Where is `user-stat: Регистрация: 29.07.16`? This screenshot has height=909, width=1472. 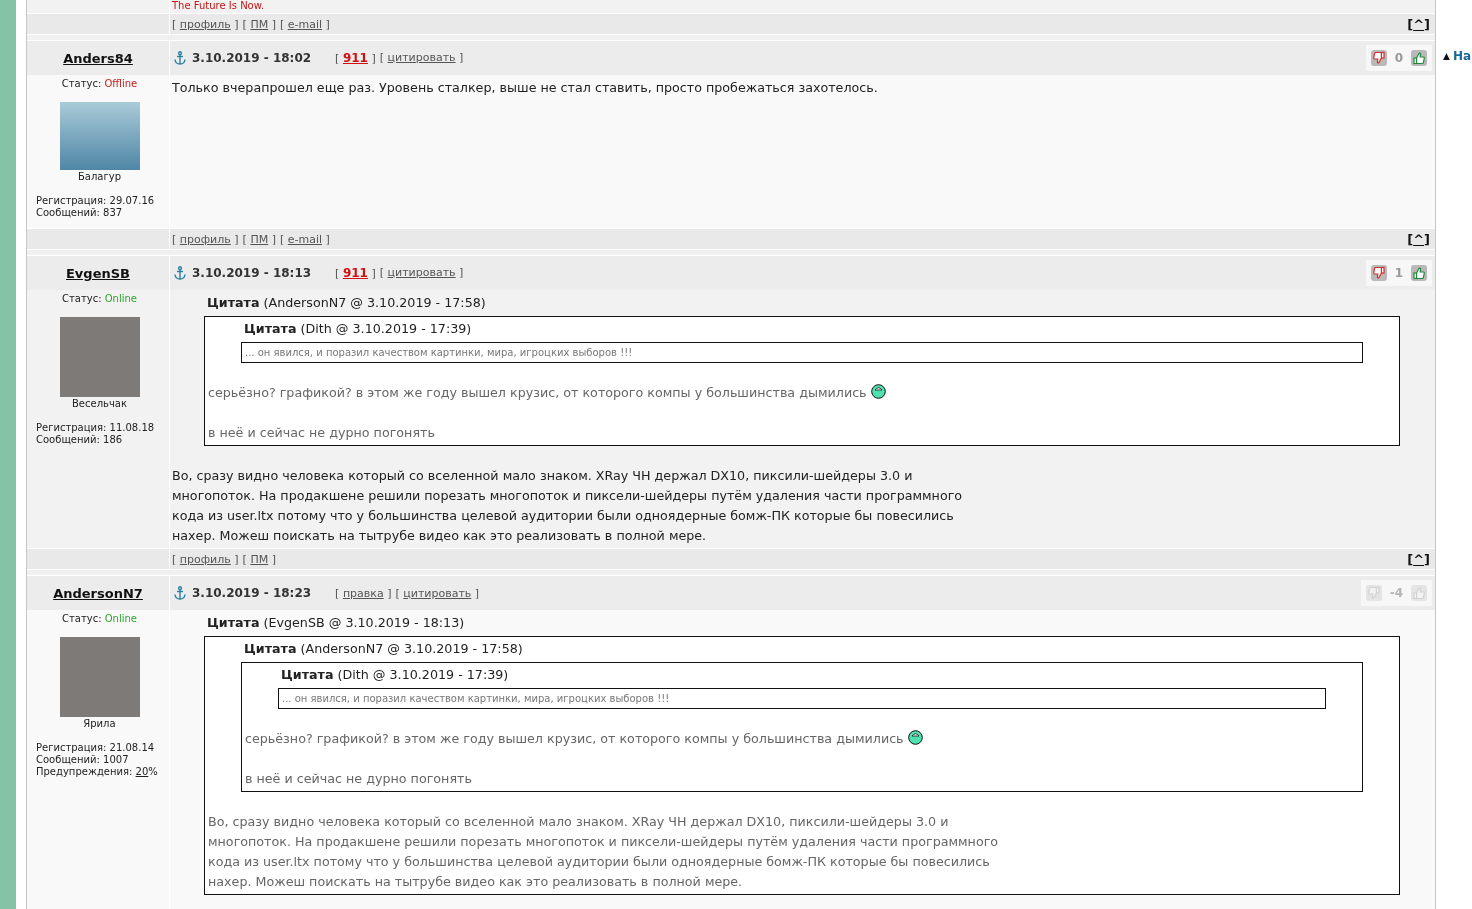
user-stat: Регистрация: 29.07.16 is located at coordinates (95, 200).